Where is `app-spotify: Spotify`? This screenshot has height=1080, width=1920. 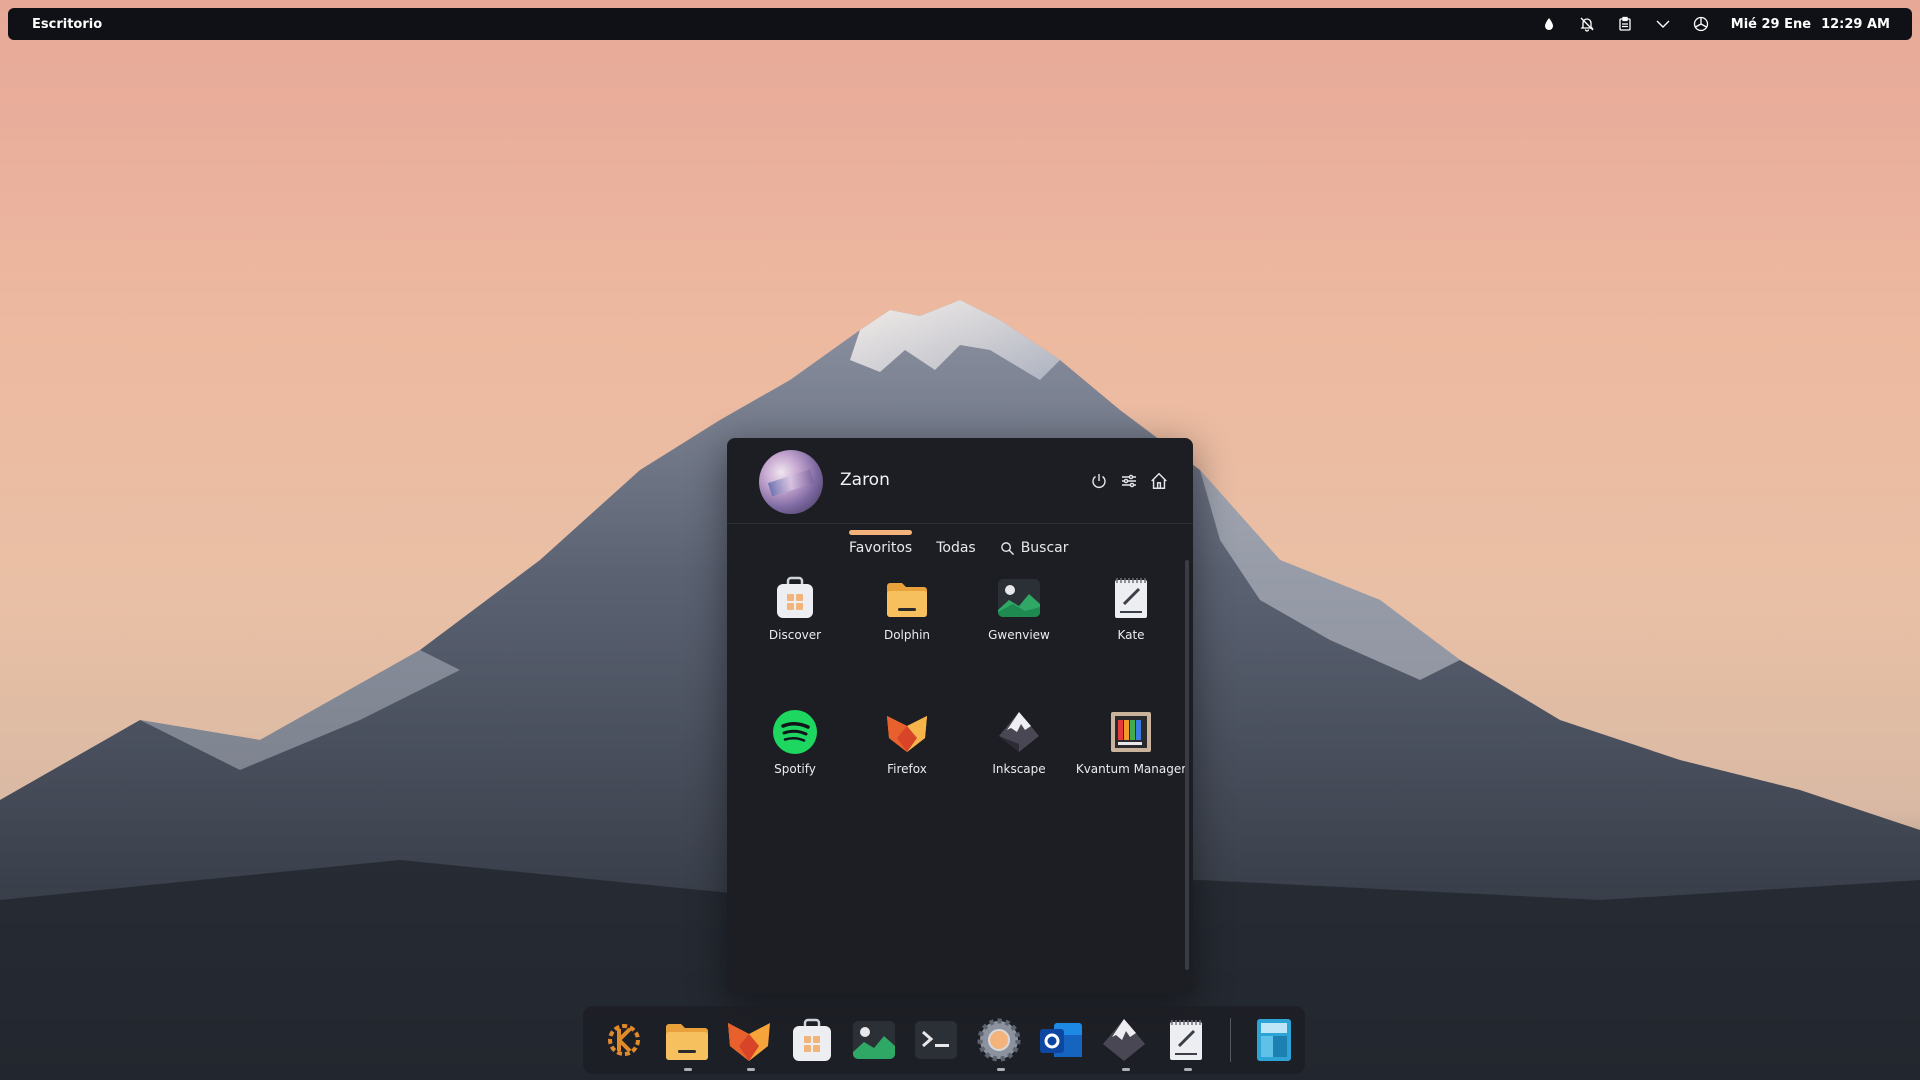 app-spotify: Spotify is located at coordinates (795, 755).